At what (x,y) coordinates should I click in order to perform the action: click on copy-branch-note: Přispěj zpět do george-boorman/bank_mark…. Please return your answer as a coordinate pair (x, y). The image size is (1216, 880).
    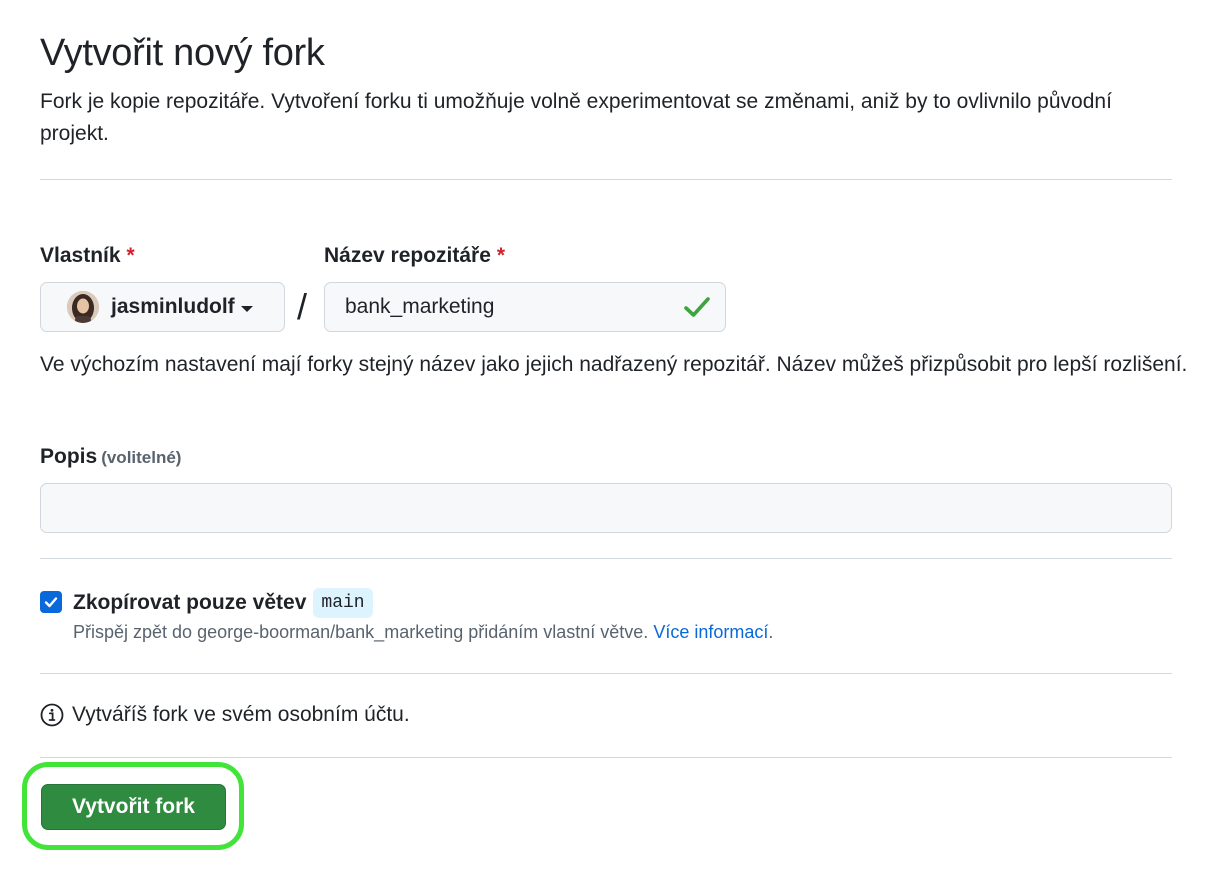
    Looking at the image, I should click on (423, 632).